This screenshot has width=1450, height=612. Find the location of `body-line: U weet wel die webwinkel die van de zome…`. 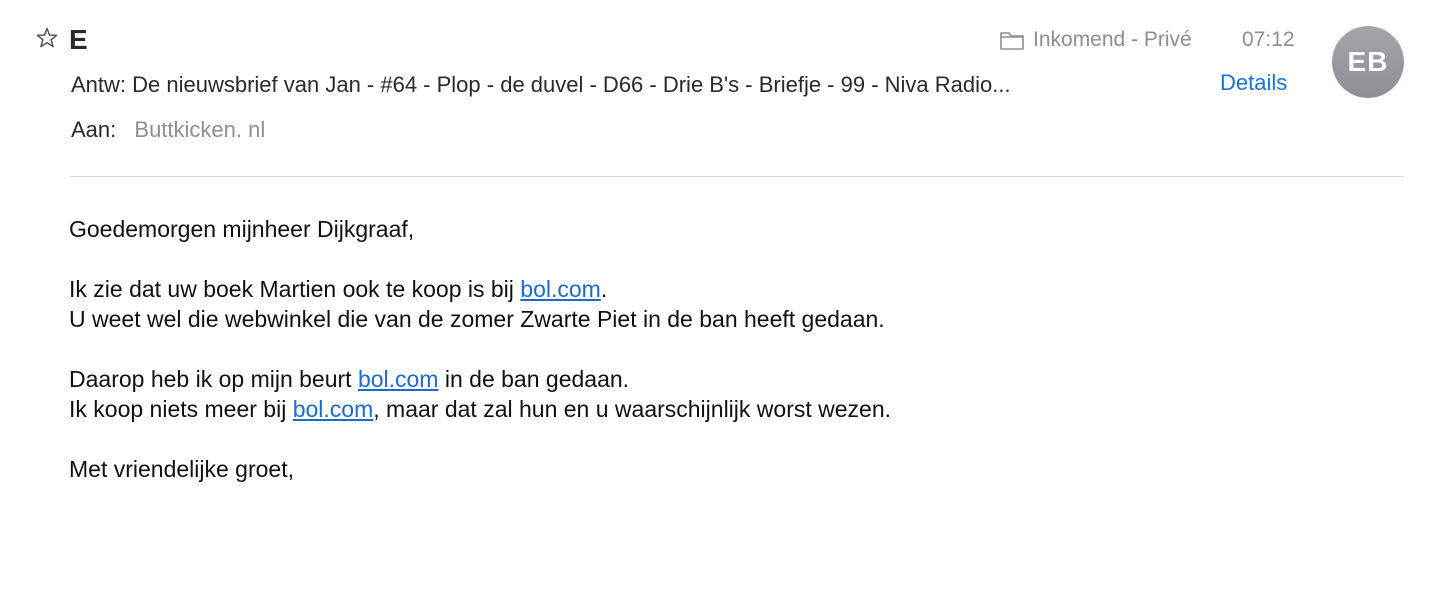

body-line: U weet wel die webwinkel die van de zome… is located at coordinates (477, 319).